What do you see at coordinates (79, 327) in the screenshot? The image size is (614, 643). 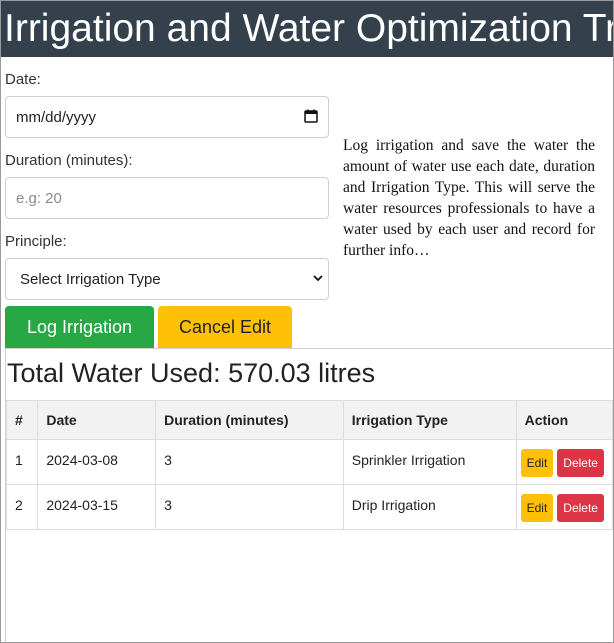 I see `log-irrigation-button: Log Irrigation` at bounding box center [79, 327].